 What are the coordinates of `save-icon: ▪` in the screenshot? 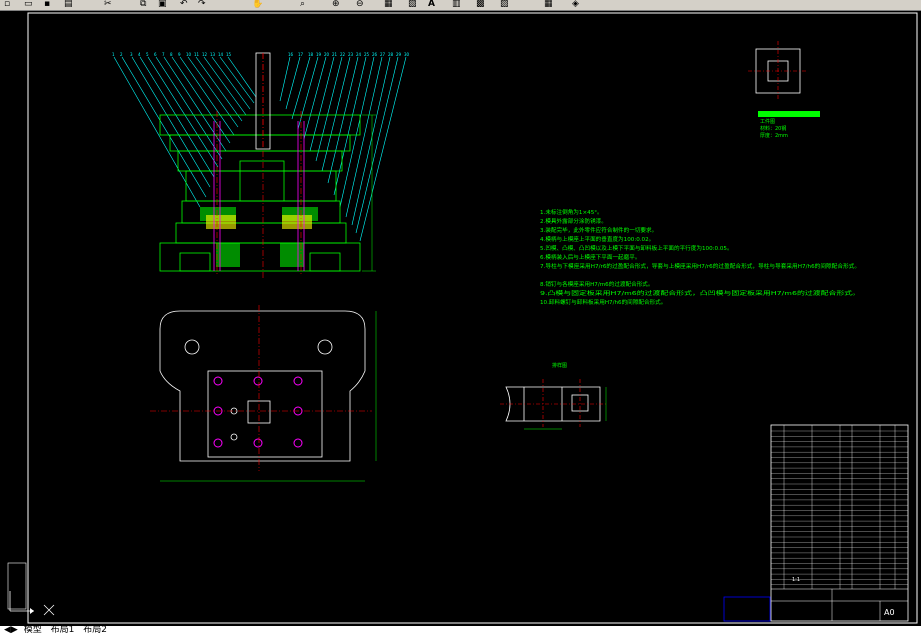 It's located at (47, 4).